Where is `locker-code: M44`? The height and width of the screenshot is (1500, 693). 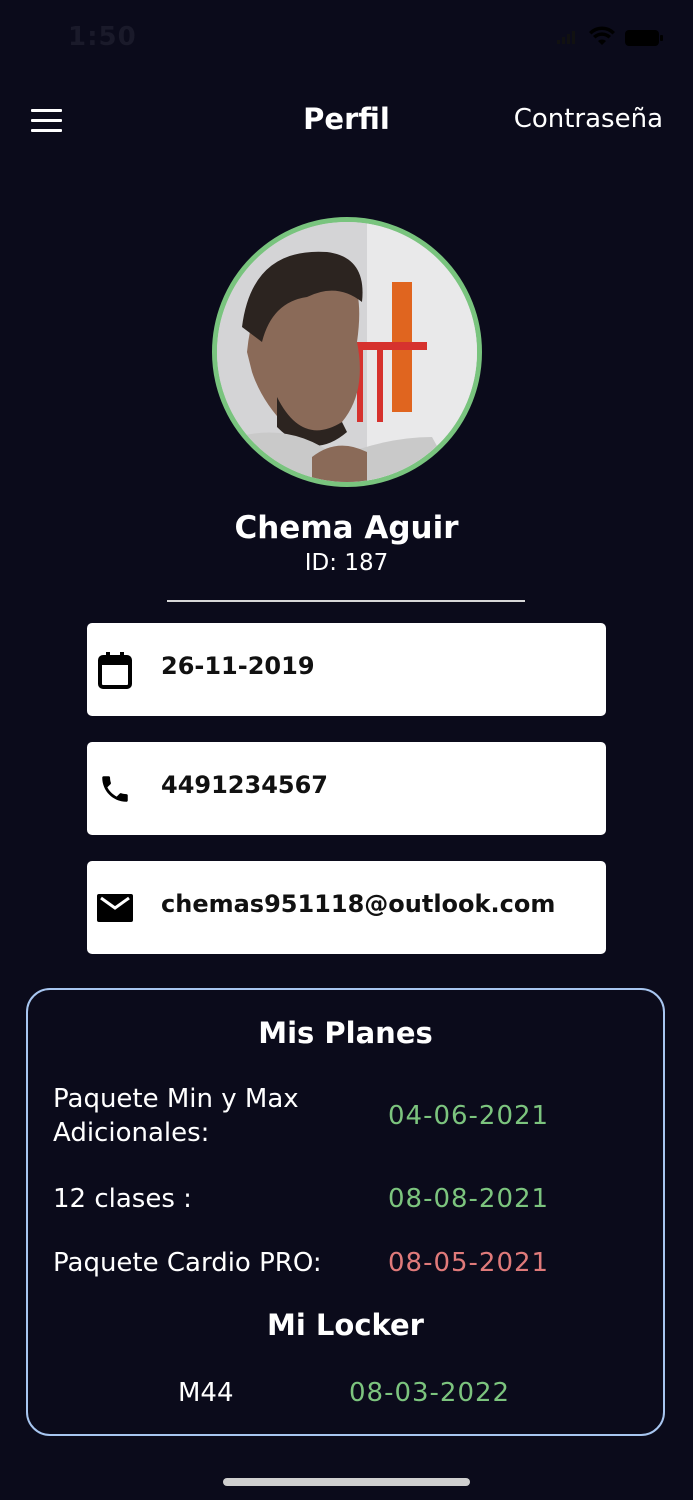 locker-code: M44 is located at coordinates (206, 1393).